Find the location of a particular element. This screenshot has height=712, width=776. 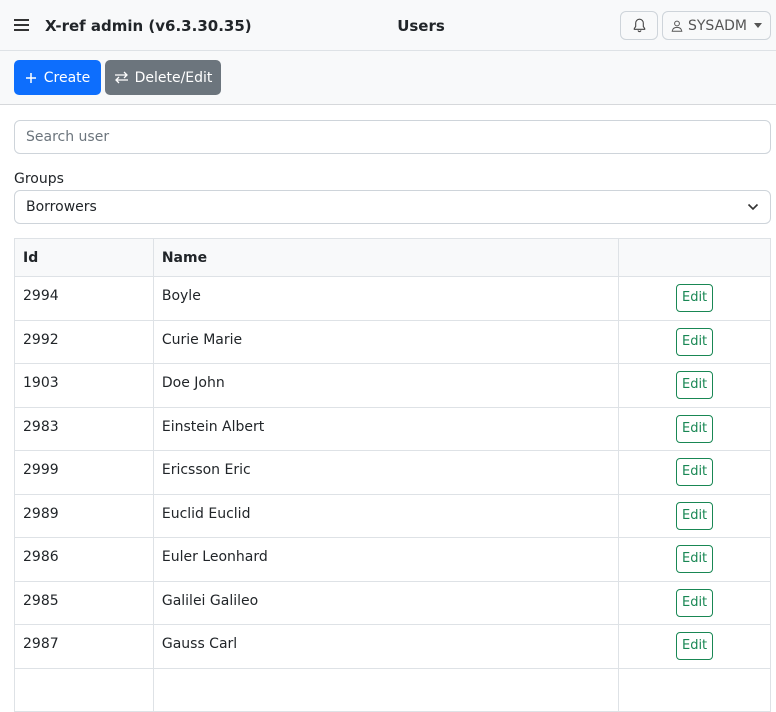

user-name: SYSADM is located at coordinates (717, 25).